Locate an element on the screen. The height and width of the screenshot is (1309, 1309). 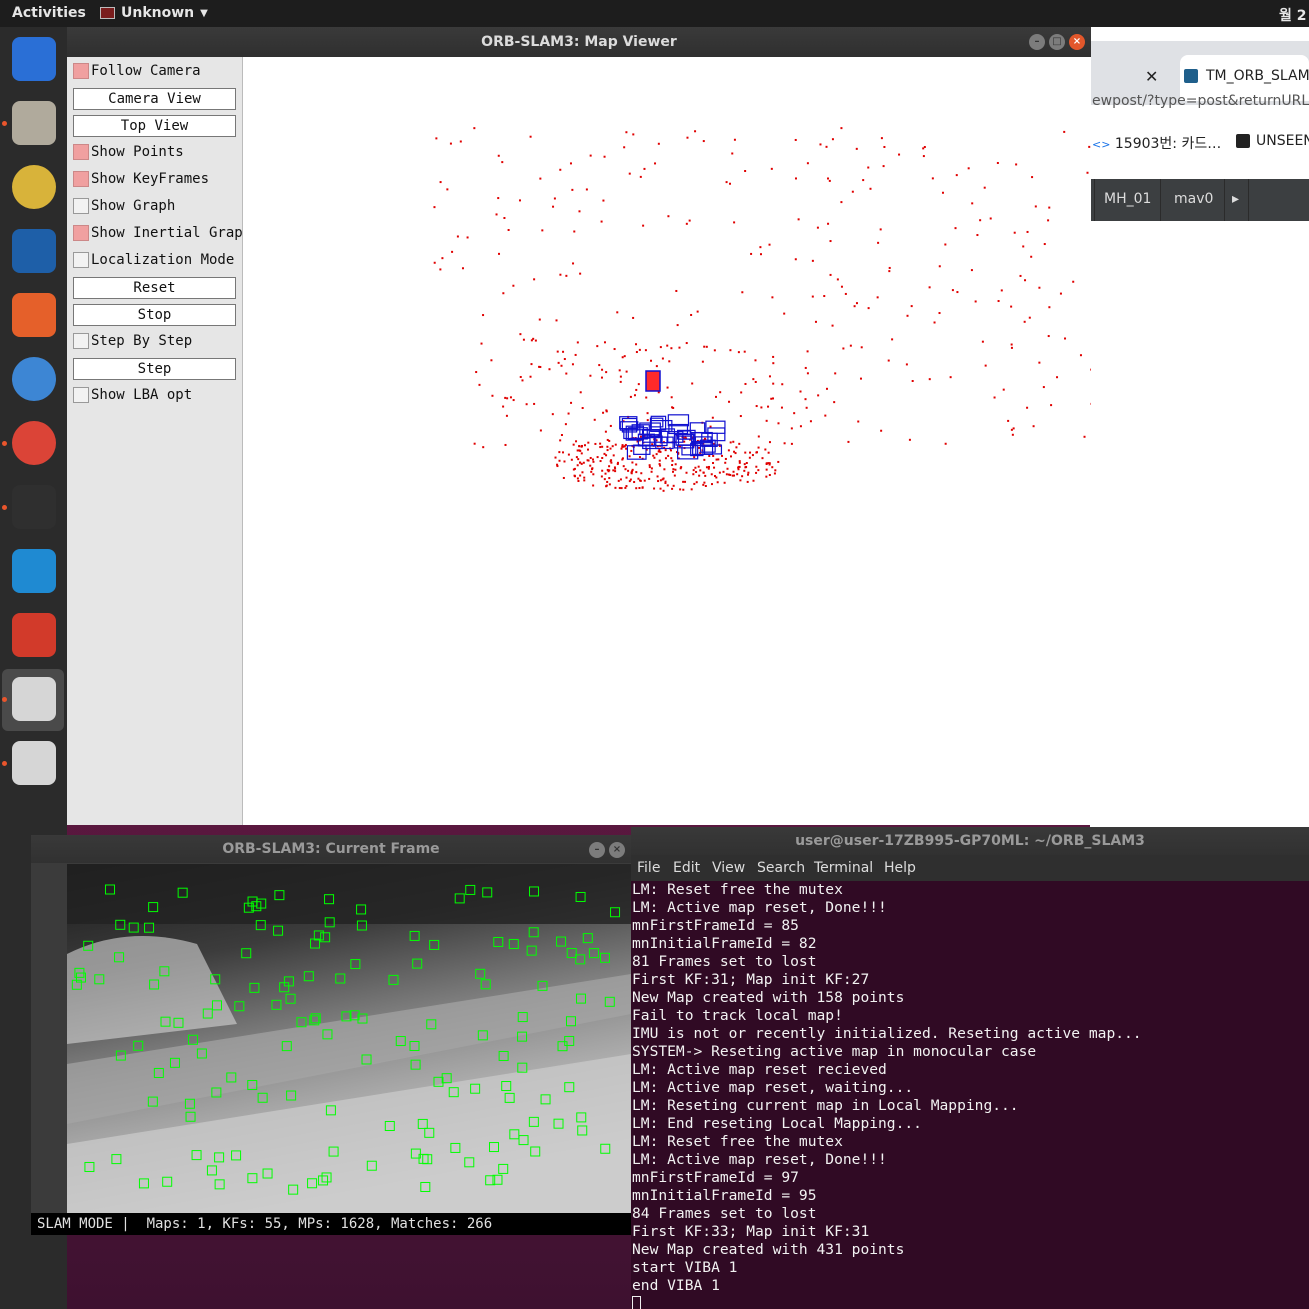
show-graph-checkbox: Show Graph is located at coordinates (154, 207).